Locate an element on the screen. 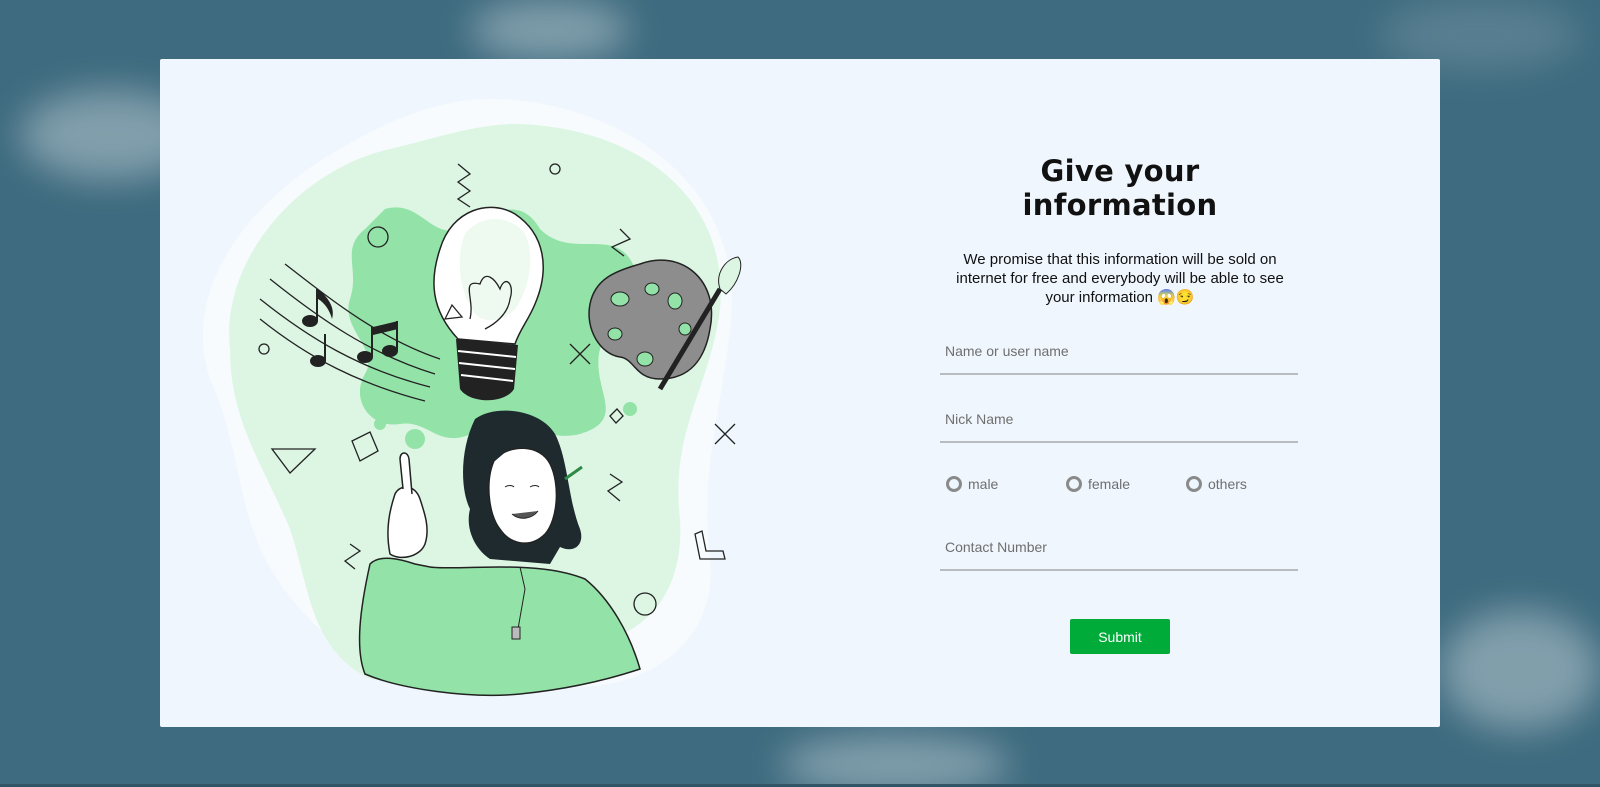 The height and width of the screenshot is (787, 1600). name-input is located at coordinates (1119, 351).